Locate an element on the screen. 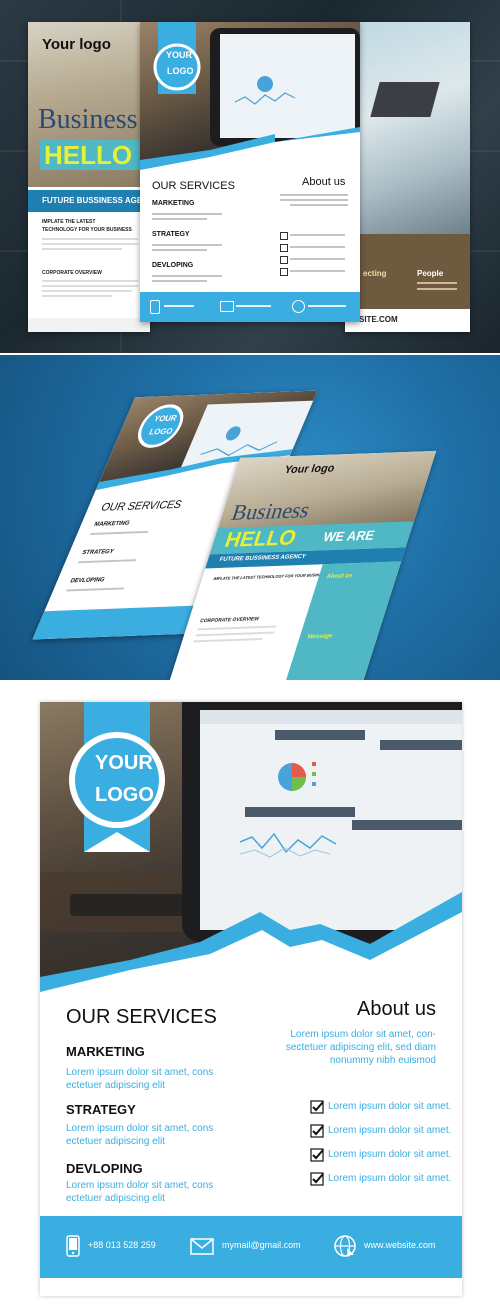 The width and height of the screenshot is (500, 1308). devloping-text-2: ectetuer adipiscing elit is located at coordinates (115, 1198).